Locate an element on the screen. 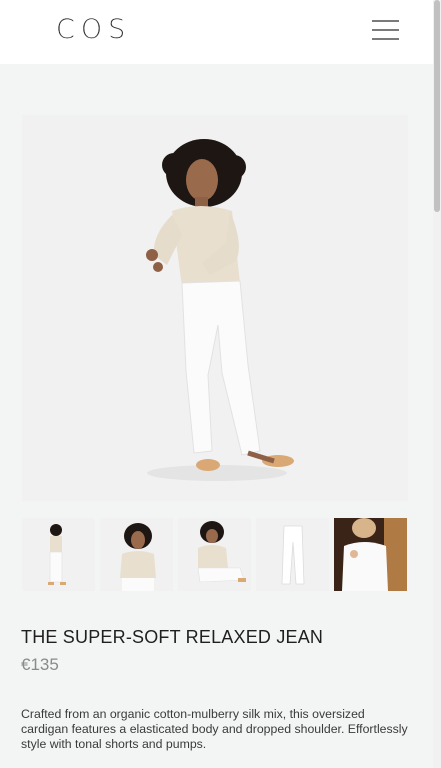  model-upper-body-thumb is located at coordinates (136, 554).